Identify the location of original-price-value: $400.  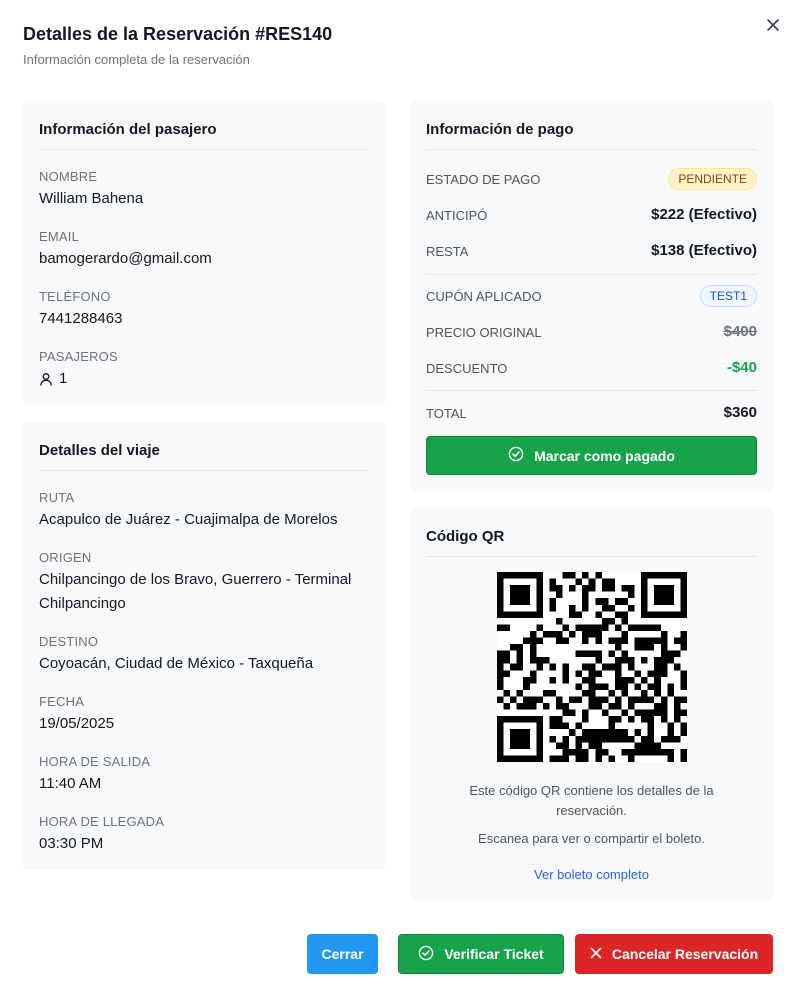
(740, 331).